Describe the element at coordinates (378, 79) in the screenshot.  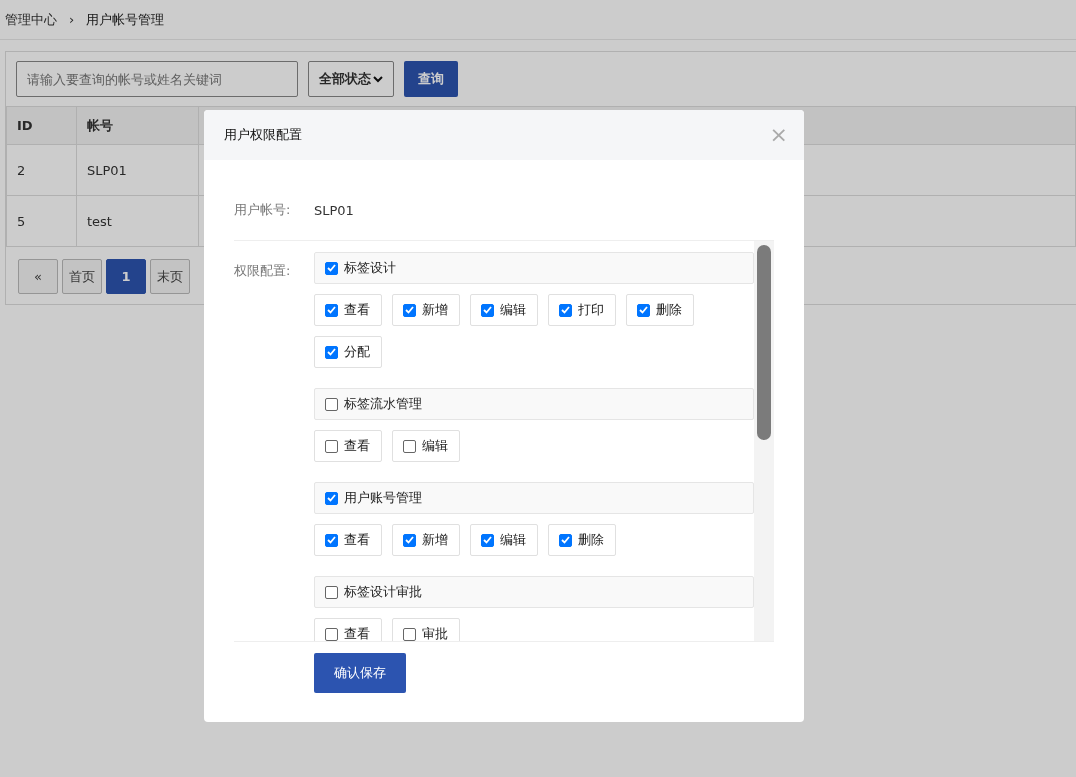
I see `chevron-down-icon` at that location.